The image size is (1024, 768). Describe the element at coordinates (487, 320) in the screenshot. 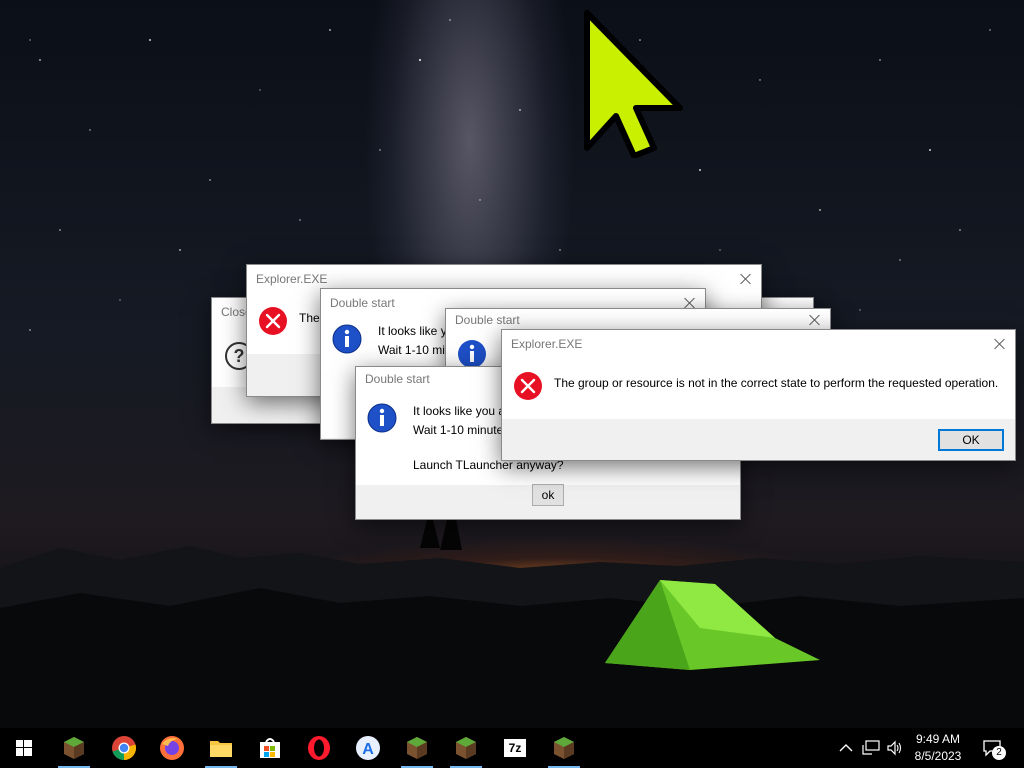

I see `double-start-2-title: Double start` at that location.